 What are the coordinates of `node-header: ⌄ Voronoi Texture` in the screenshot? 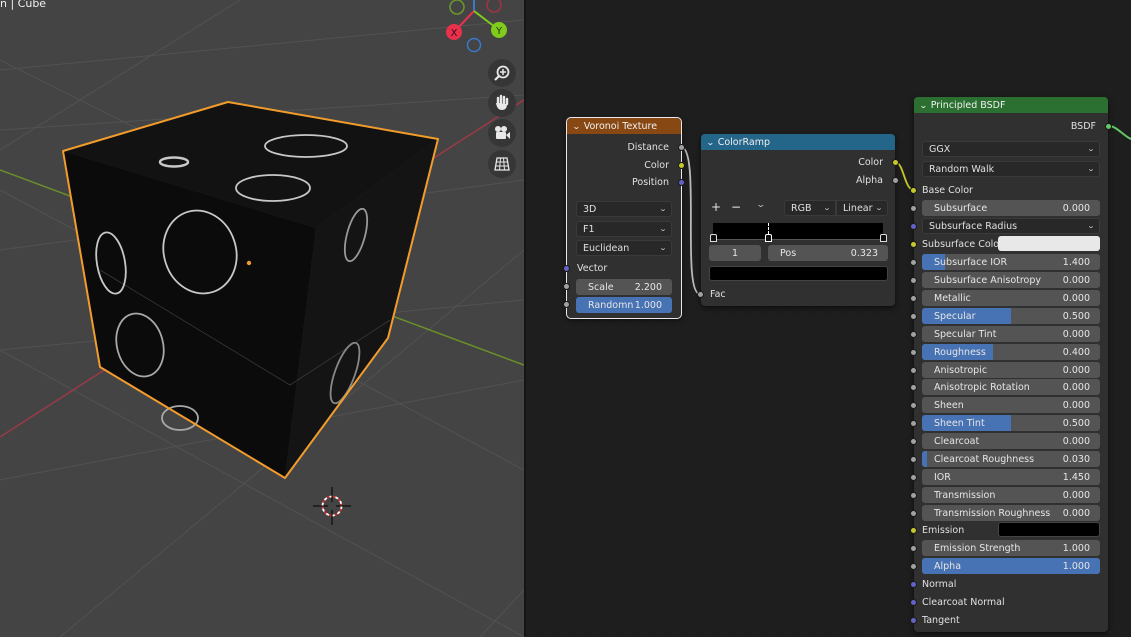 It's located at (624, 126).